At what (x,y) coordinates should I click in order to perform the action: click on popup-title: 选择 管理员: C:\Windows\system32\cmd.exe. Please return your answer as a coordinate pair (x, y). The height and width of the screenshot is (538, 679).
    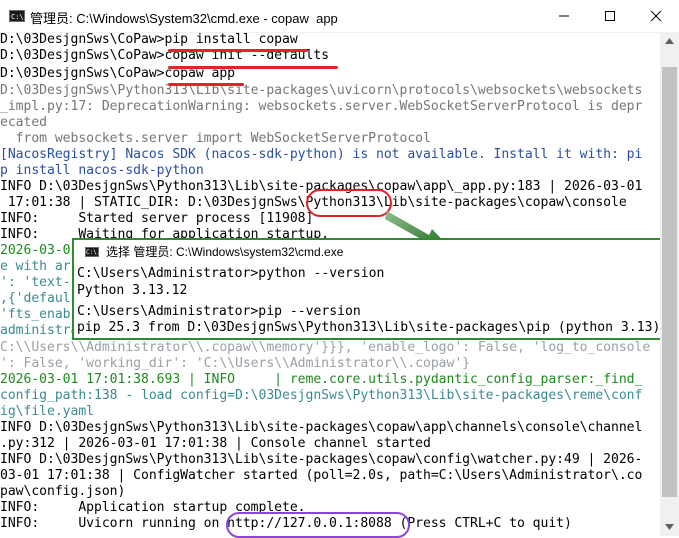
    Looking at the image, I should click on (225, 252).